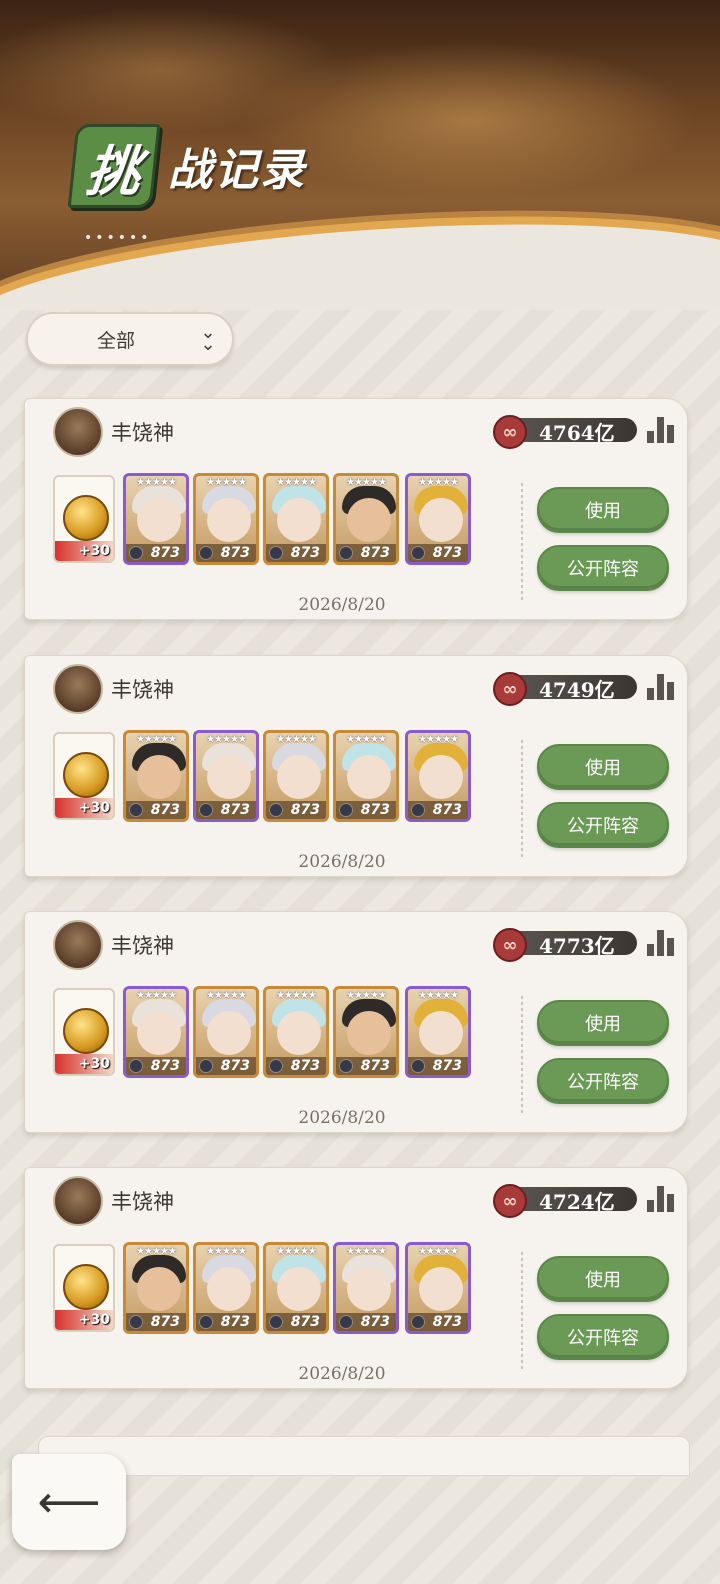  I want to click on title-badge-char: 挑, so click(113, 171).